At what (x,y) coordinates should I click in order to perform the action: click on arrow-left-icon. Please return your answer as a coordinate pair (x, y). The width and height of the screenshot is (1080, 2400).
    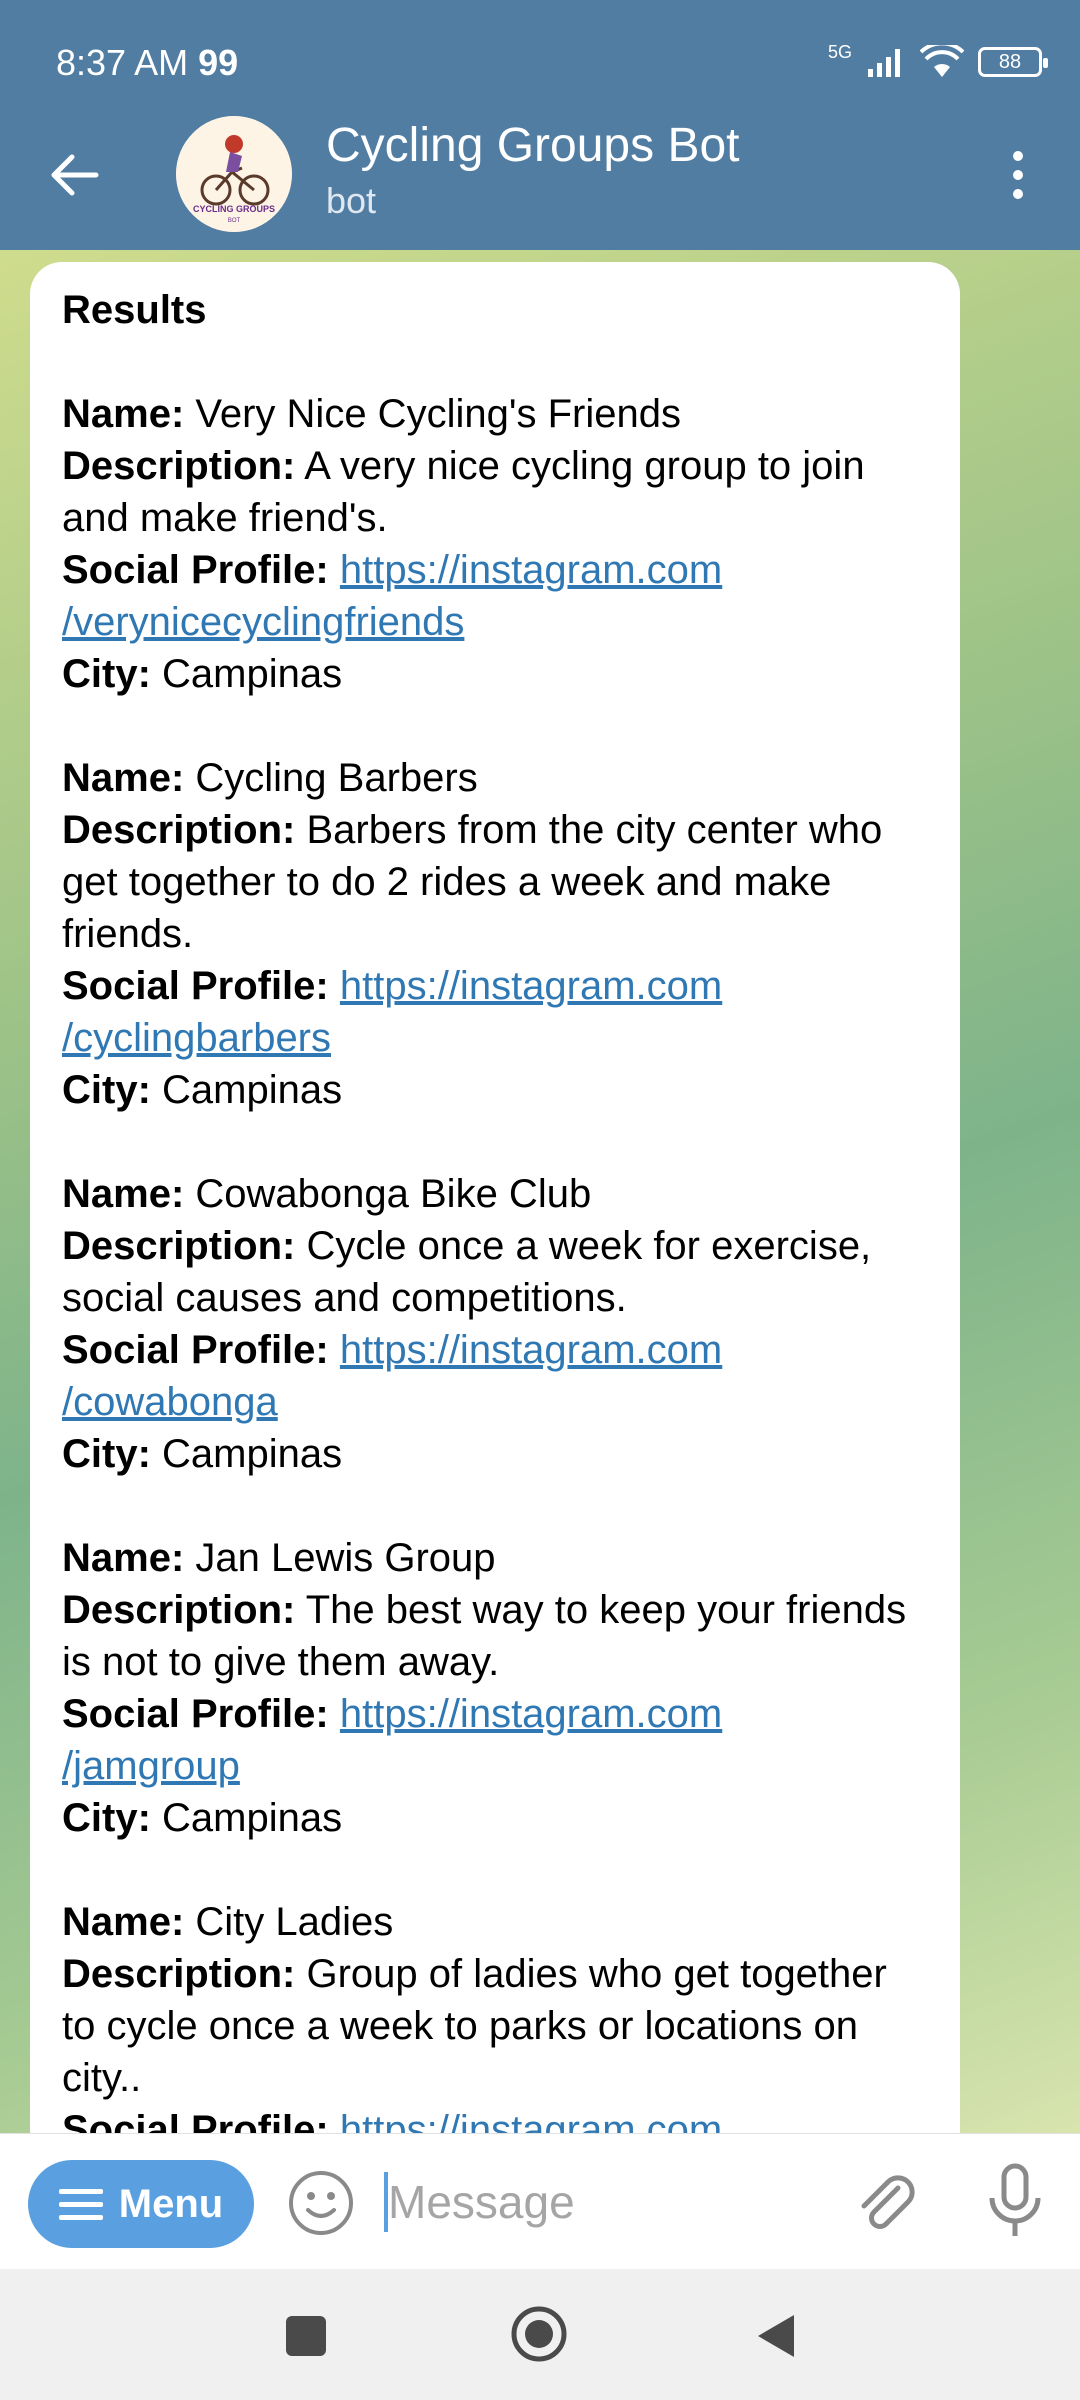
    Looking at the image, I should click on (75, 175).